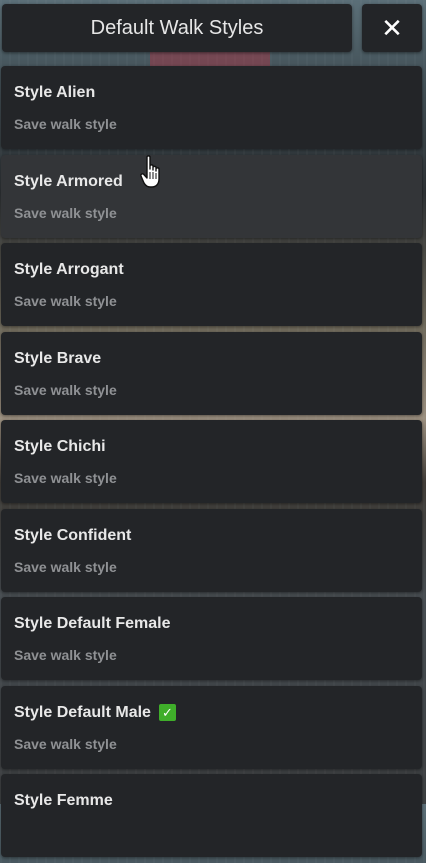 The image size is (426, 863). What do you see at coordinates (211, 196) in the screenshot?
I see `walk-style-item-armored: Style Armored Save walk style` at bounding box center [211, 196].